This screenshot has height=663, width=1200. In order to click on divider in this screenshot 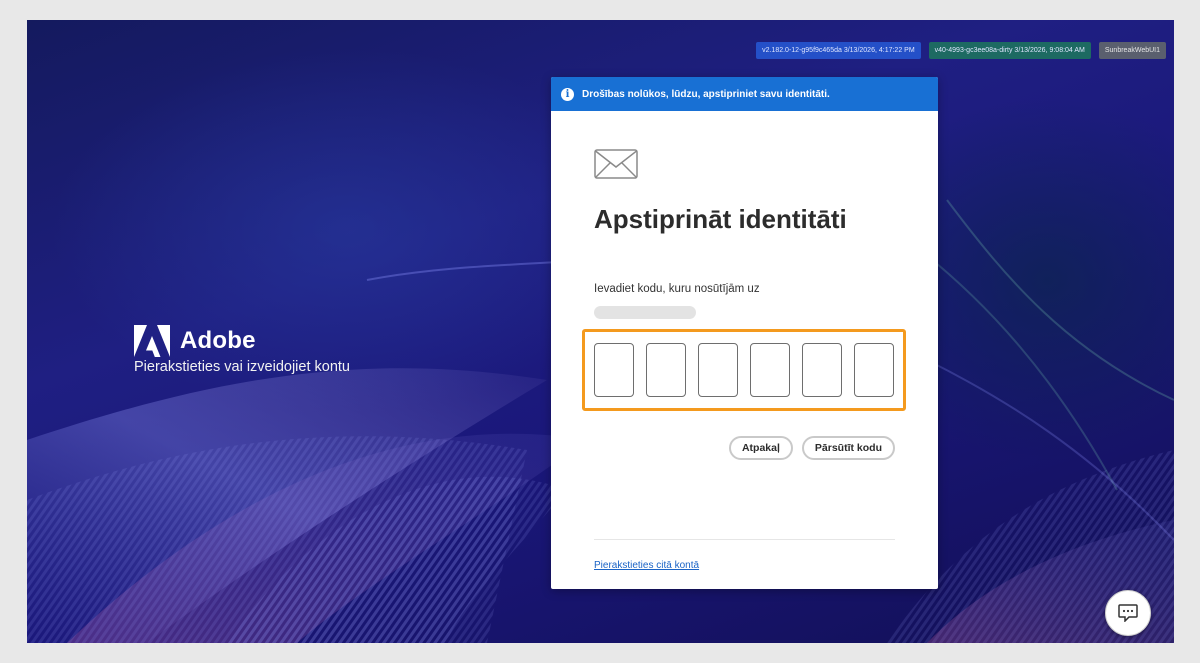, I will do `click(744, 539)`.